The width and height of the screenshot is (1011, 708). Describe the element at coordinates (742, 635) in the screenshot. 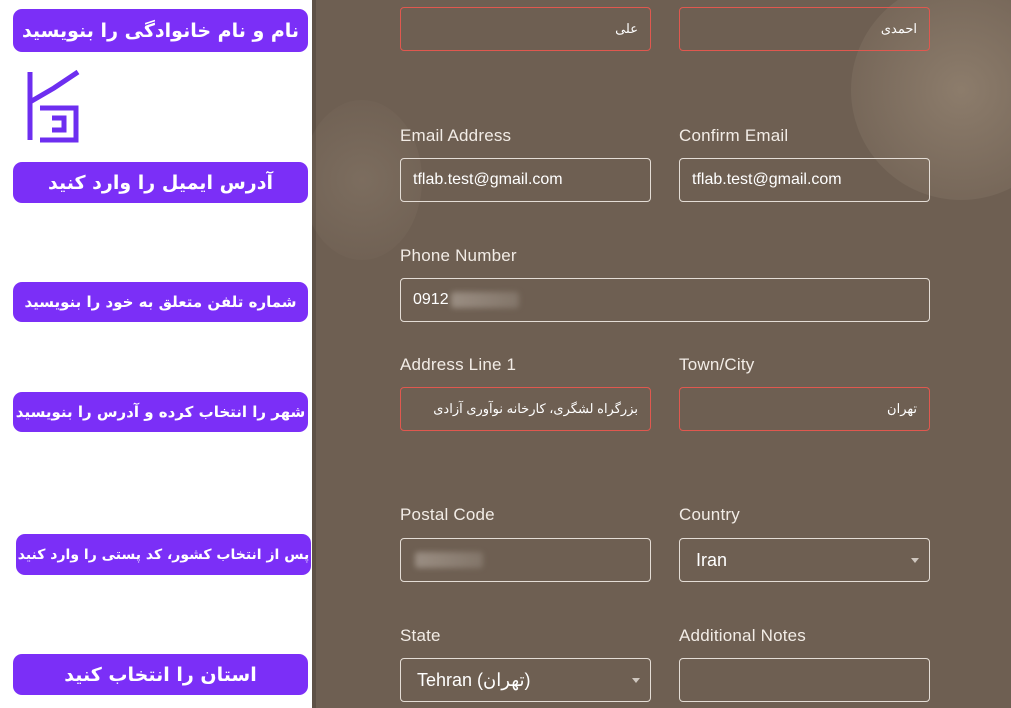

I see `additional-notes-label: Additional Notes` at that location.